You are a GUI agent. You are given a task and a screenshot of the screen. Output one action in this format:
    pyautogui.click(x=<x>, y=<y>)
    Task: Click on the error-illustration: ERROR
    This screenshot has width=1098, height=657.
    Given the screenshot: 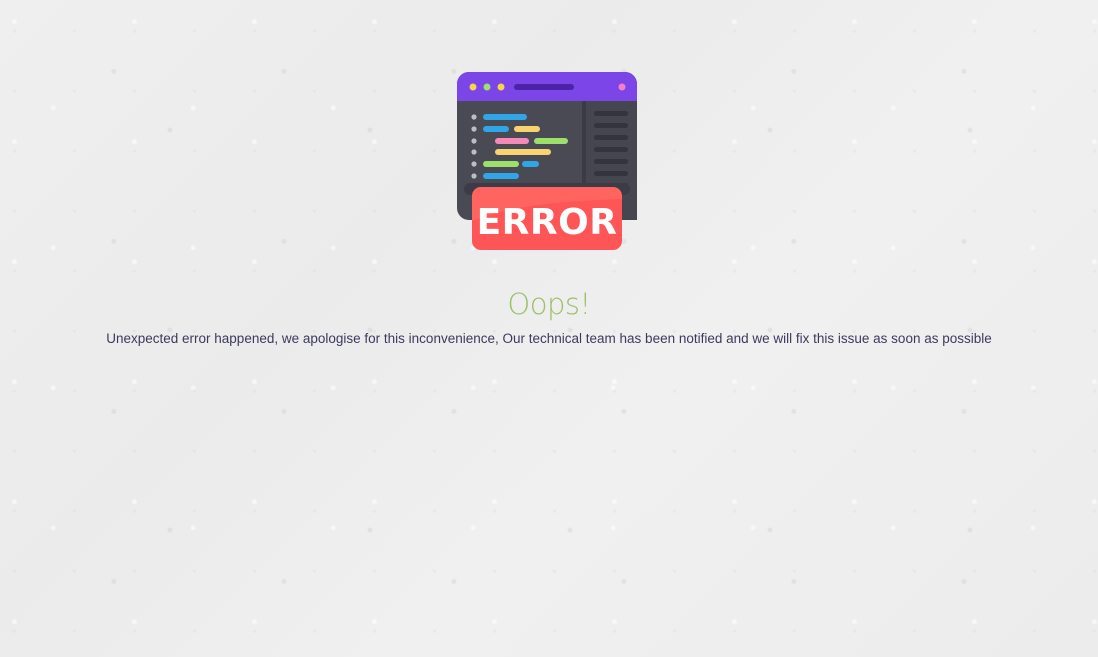 What is the action you would take?
    pyautogui.click(x=547, y=161)
    